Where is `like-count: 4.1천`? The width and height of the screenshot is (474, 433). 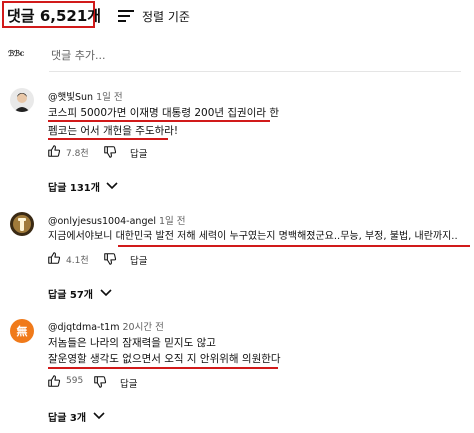 like-count: 4.1천 is located at coordinates (77, 261).